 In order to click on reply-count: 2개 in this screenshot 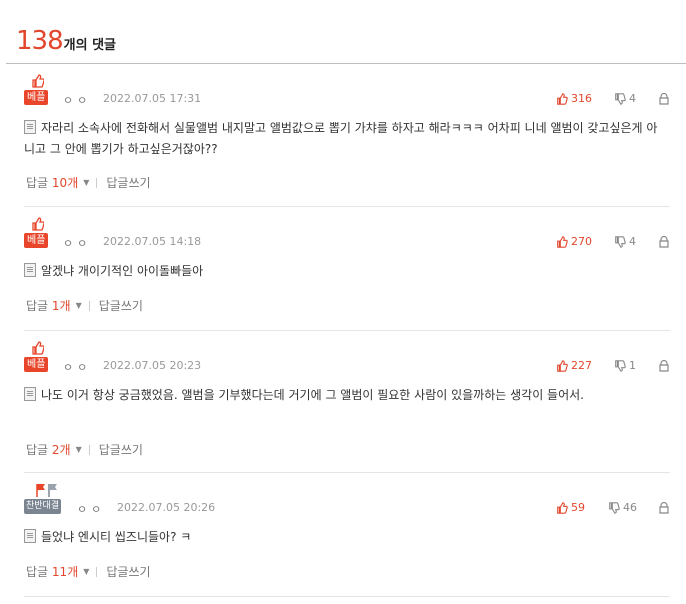, I will do `click(61, 450)`.